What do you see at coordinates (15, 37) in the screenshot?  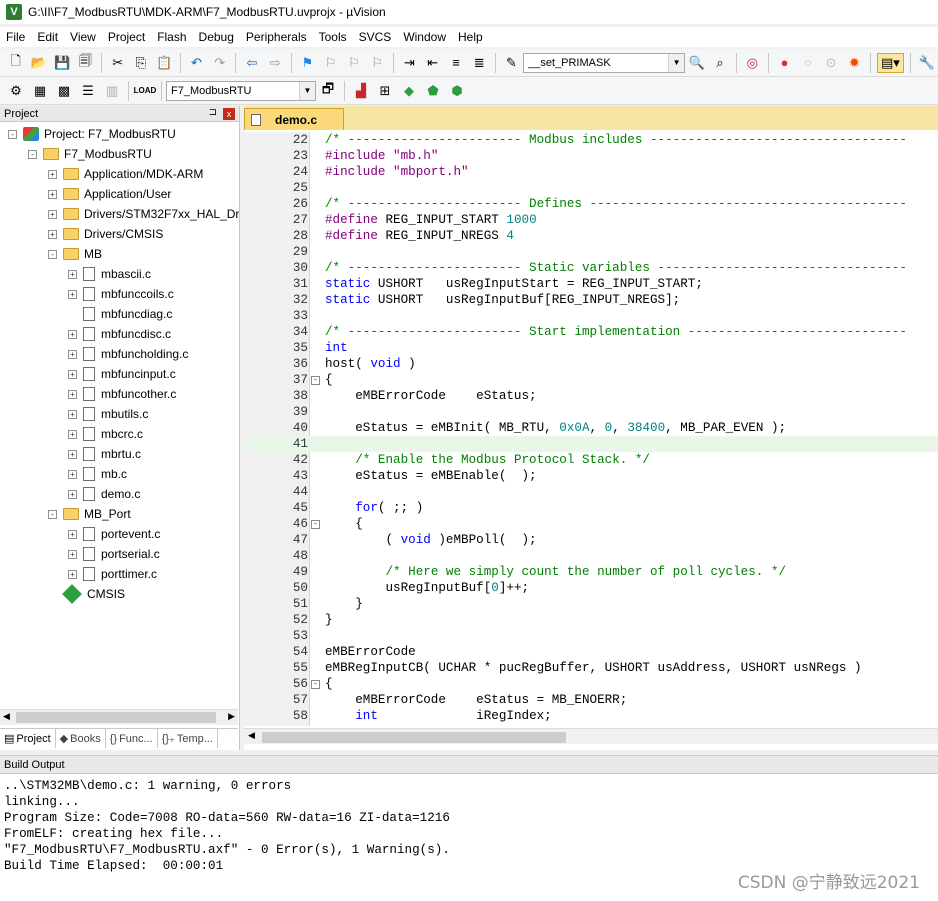 I see `menu-file: File` at bounding box center [15, 37].